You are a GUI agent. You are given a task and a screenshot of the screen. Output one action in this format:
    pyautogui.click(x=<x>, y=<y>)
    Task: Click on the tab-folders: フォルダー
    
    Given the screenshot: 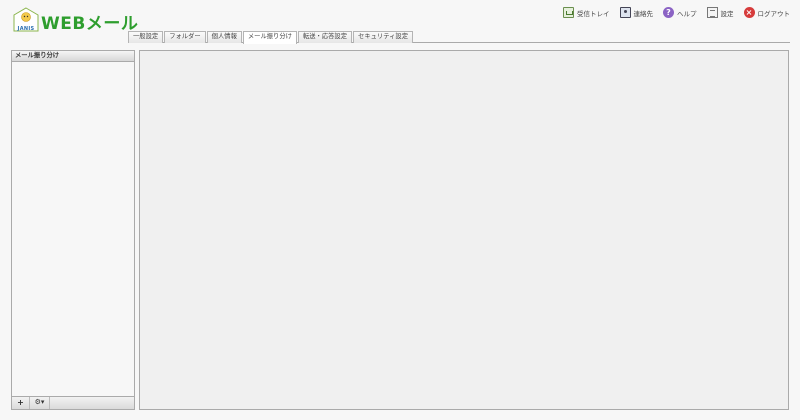 What is the action you would take?
    pyautogui.click(x=185, y=37)
    